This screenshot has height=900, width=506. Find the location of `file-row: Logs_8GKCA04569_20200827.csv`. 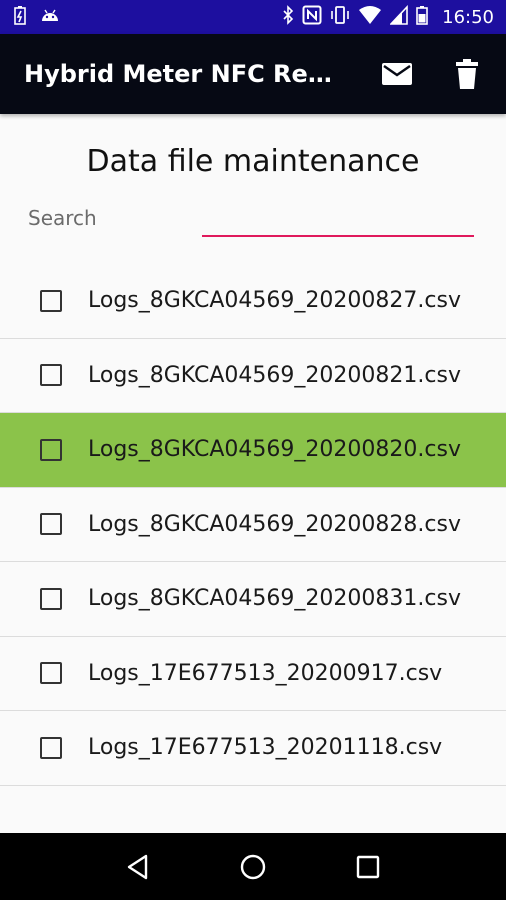

file-row: Logs_8GKCA04569_20200827.csv is located at coordinates (253, 301).